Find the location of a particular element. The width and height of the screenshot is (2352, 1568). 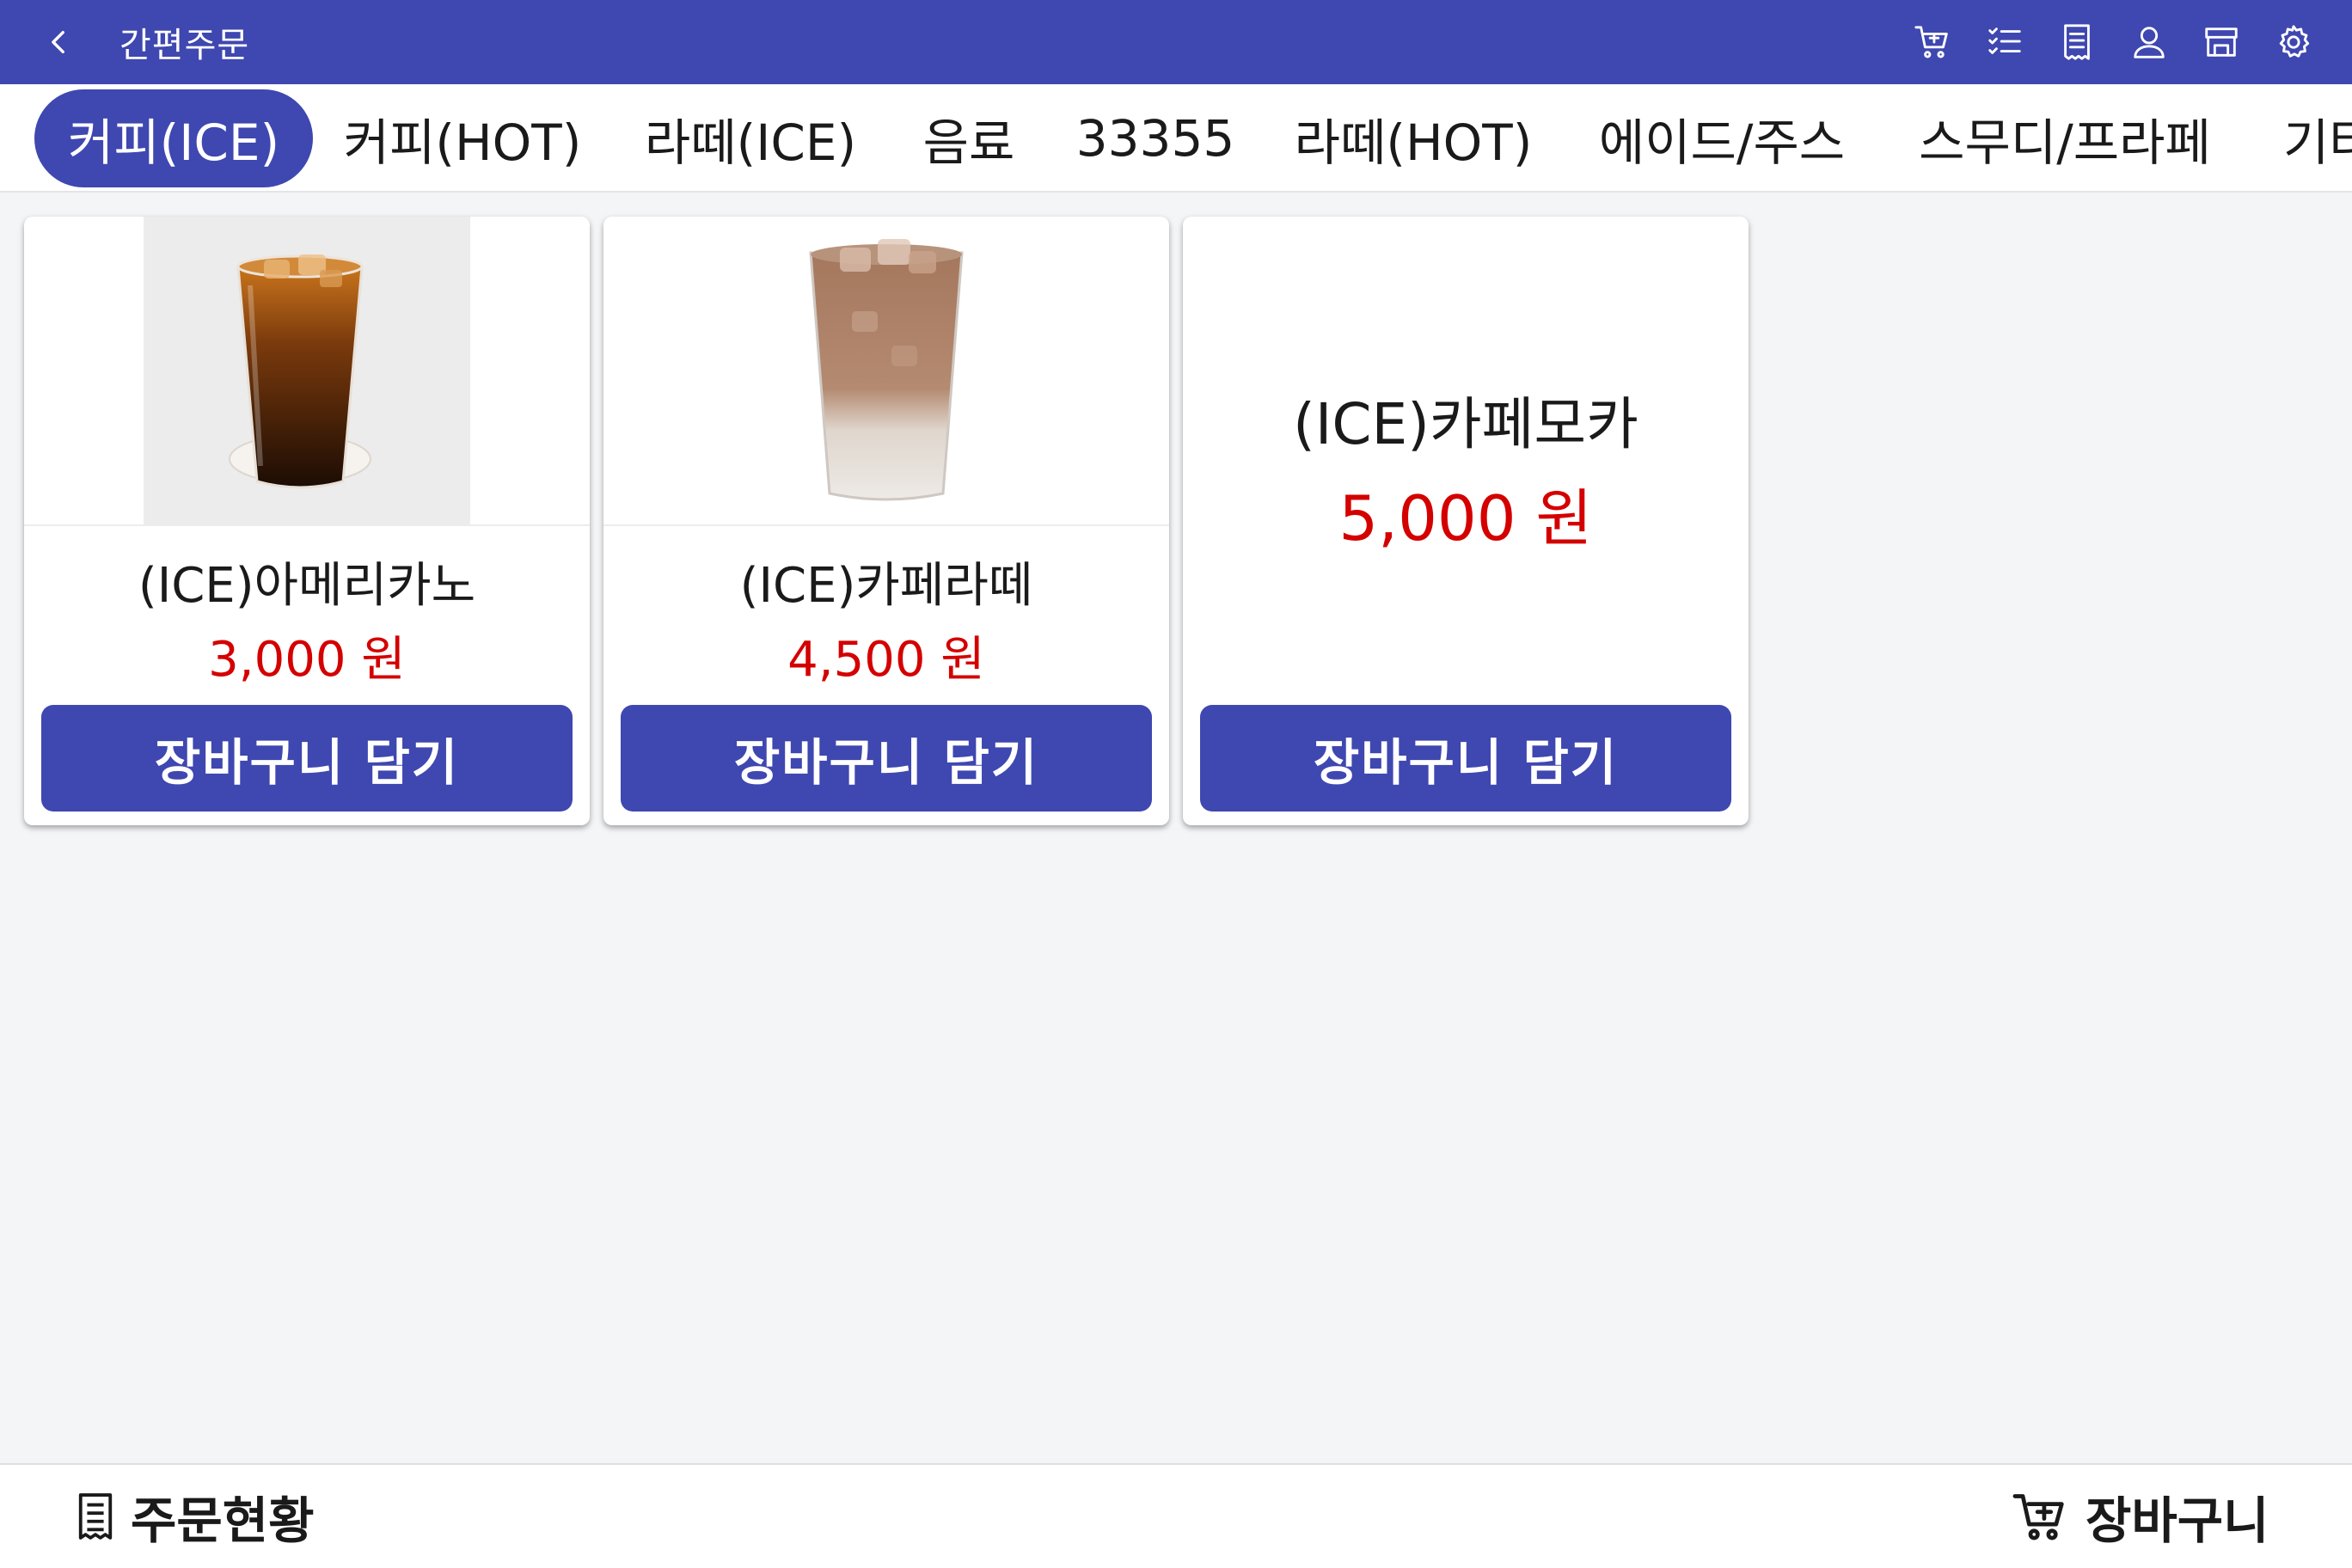

cart-button: 장바구니 is located at coordinates (2140, 1516).